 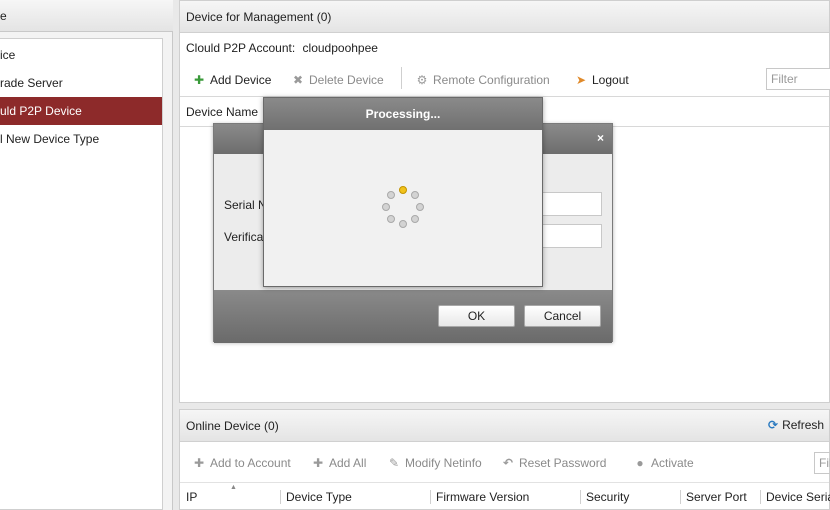 What do you see at coordinates (241, 48) in the screenshot?
I see `account-label: Clould P2P Account:` at bounding box center [241, 48].